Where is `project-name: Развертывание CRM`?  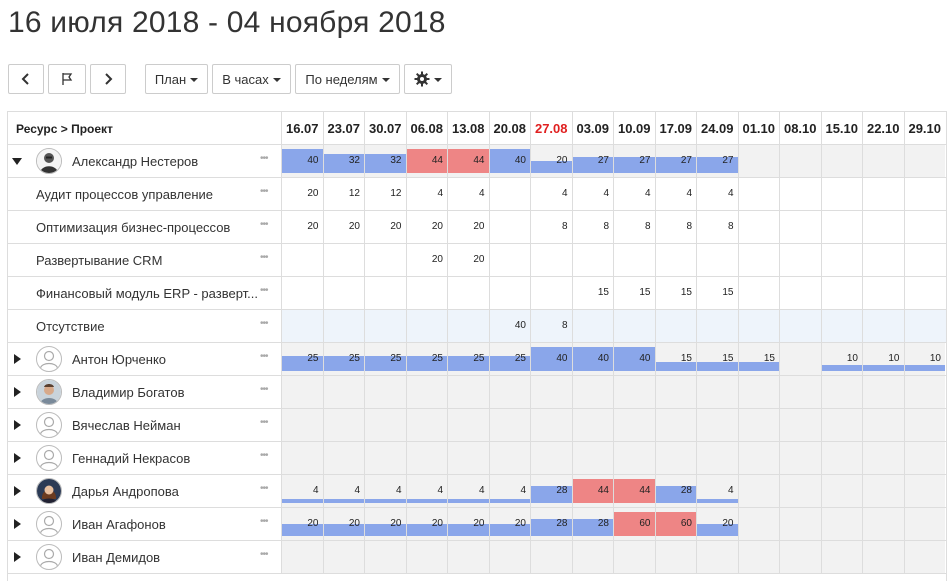 project-name: Развертывание CRM is located at coordinates (151, 260).